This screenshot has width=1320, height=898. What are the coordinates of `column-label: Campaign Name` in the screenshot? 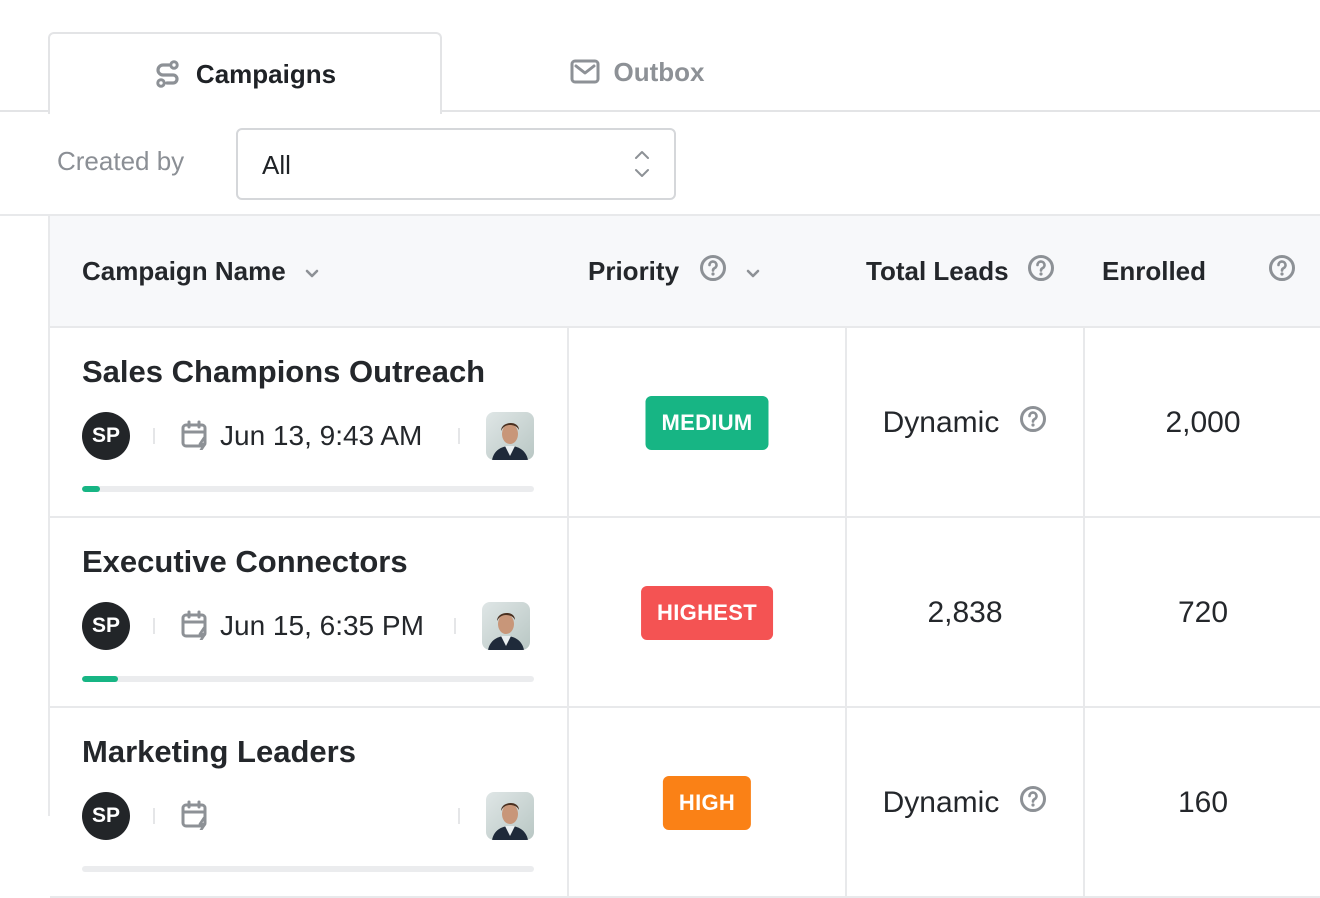 It's located at (184, 270).